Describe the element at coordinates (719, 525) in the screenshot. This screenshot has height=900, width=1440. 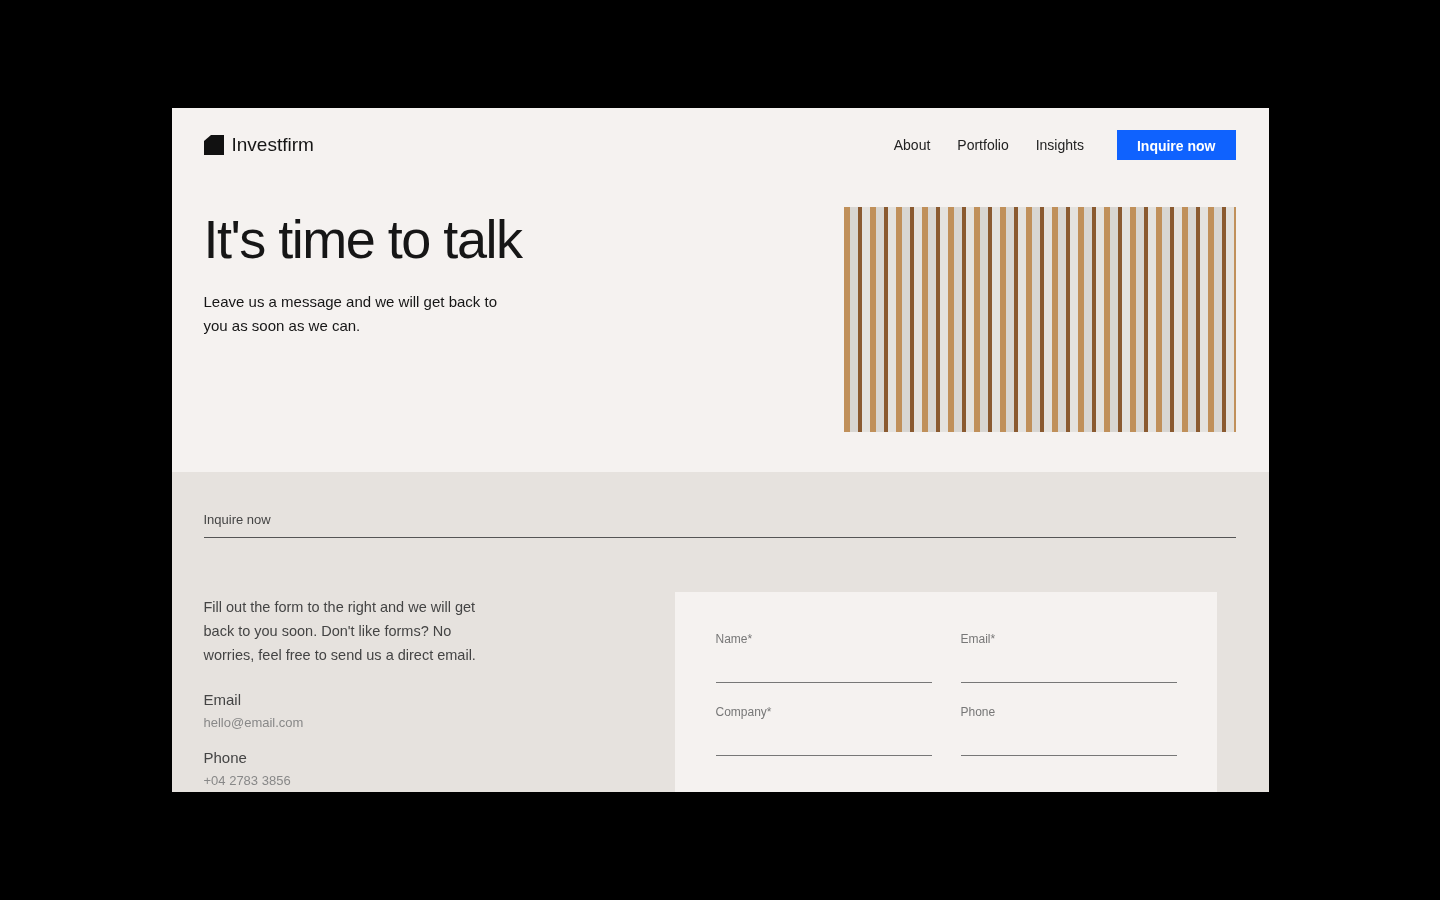
I see `section-heading: Inquire now` at that location.